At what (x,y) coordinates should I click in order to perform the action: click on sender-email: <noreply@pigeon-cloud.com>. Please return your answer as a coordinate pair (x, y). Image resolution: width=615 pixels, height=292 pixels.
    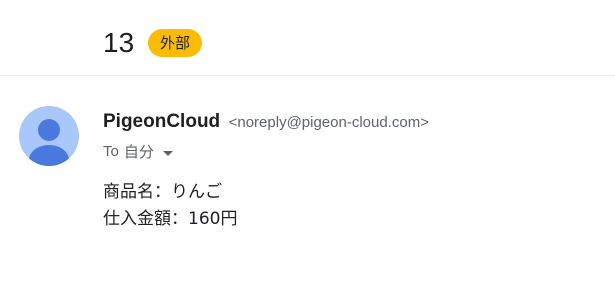
    Looking at the image, I should click on (328, 122).